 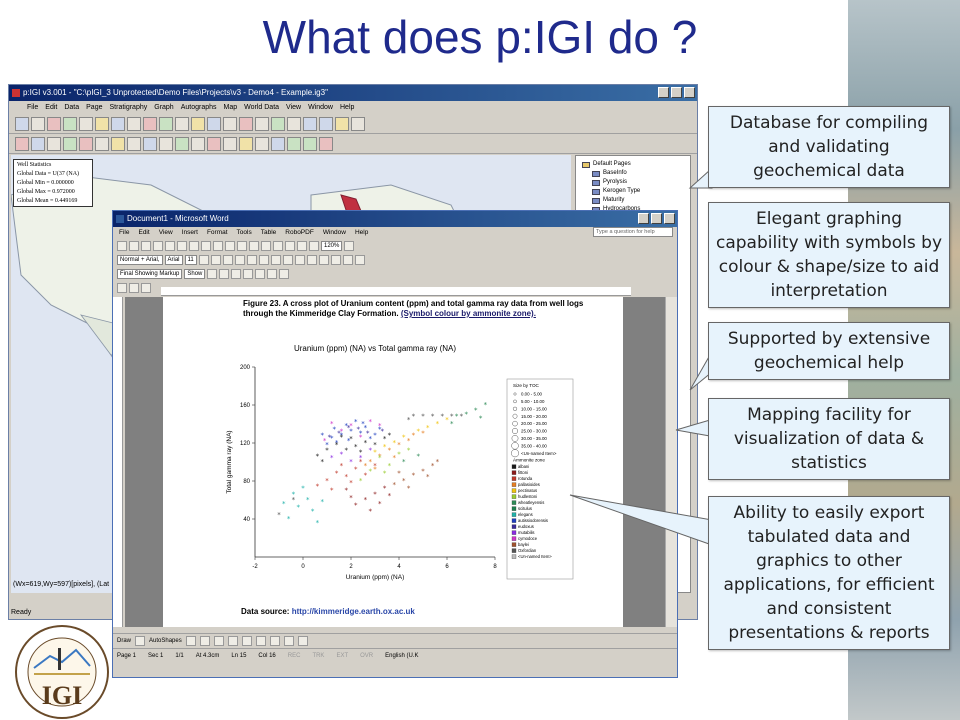 What do you see at coordinates (62, 672) in the screenshot?
I see `igi-logo: IGI` at bounding box center [62, 672].